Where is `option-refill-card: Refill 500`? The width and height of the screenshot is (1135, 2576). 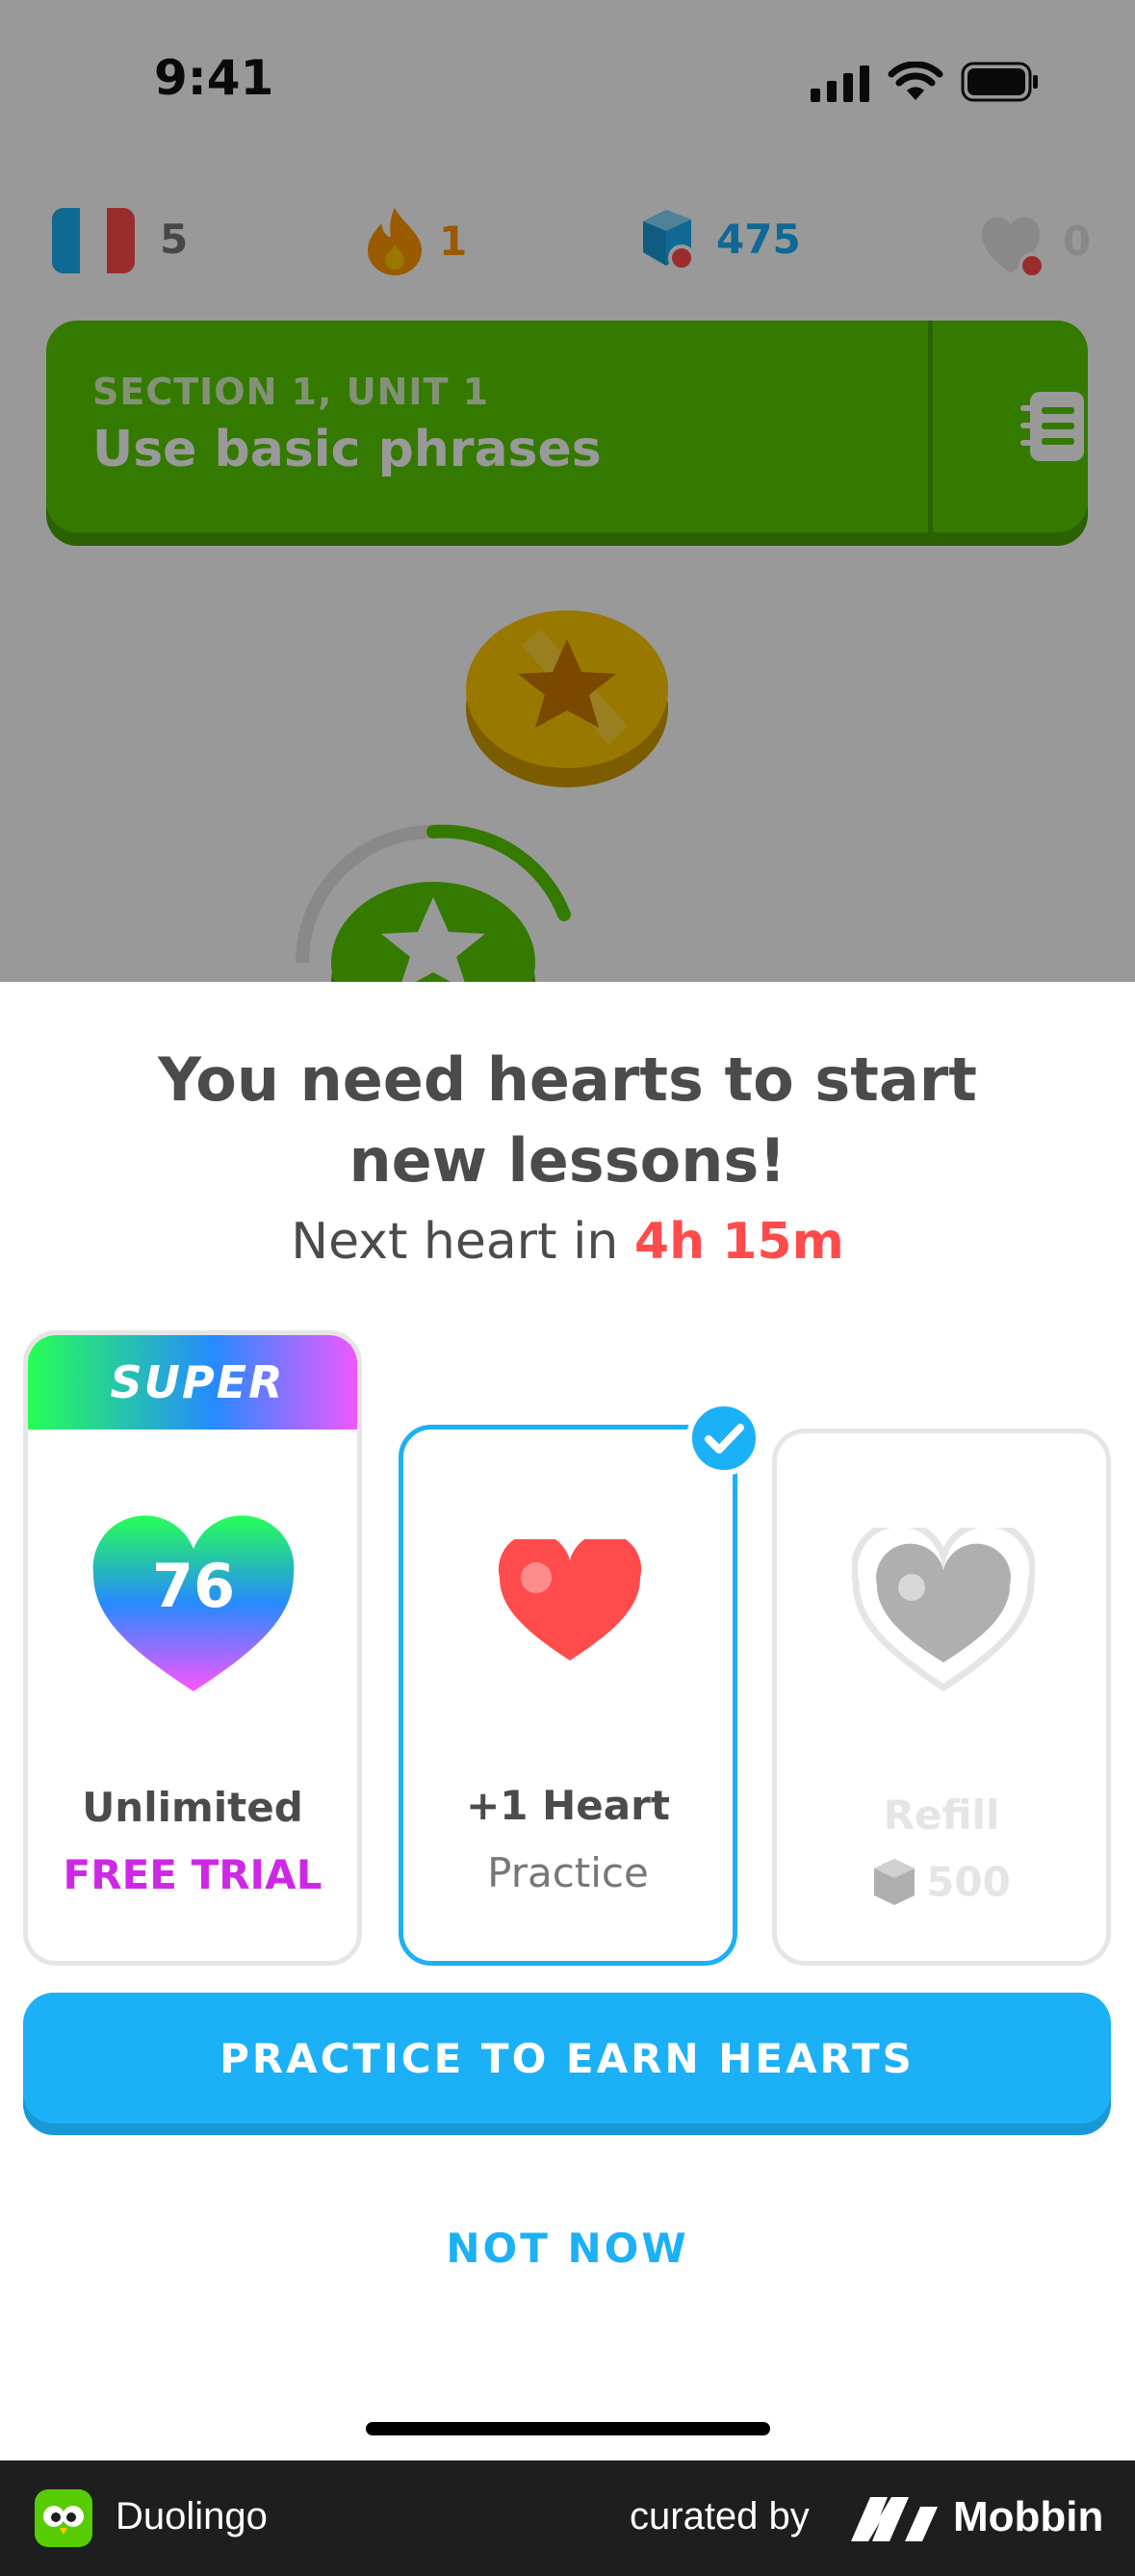
option-refill-card: Refill 500 is located at coordinates (941, 1697).